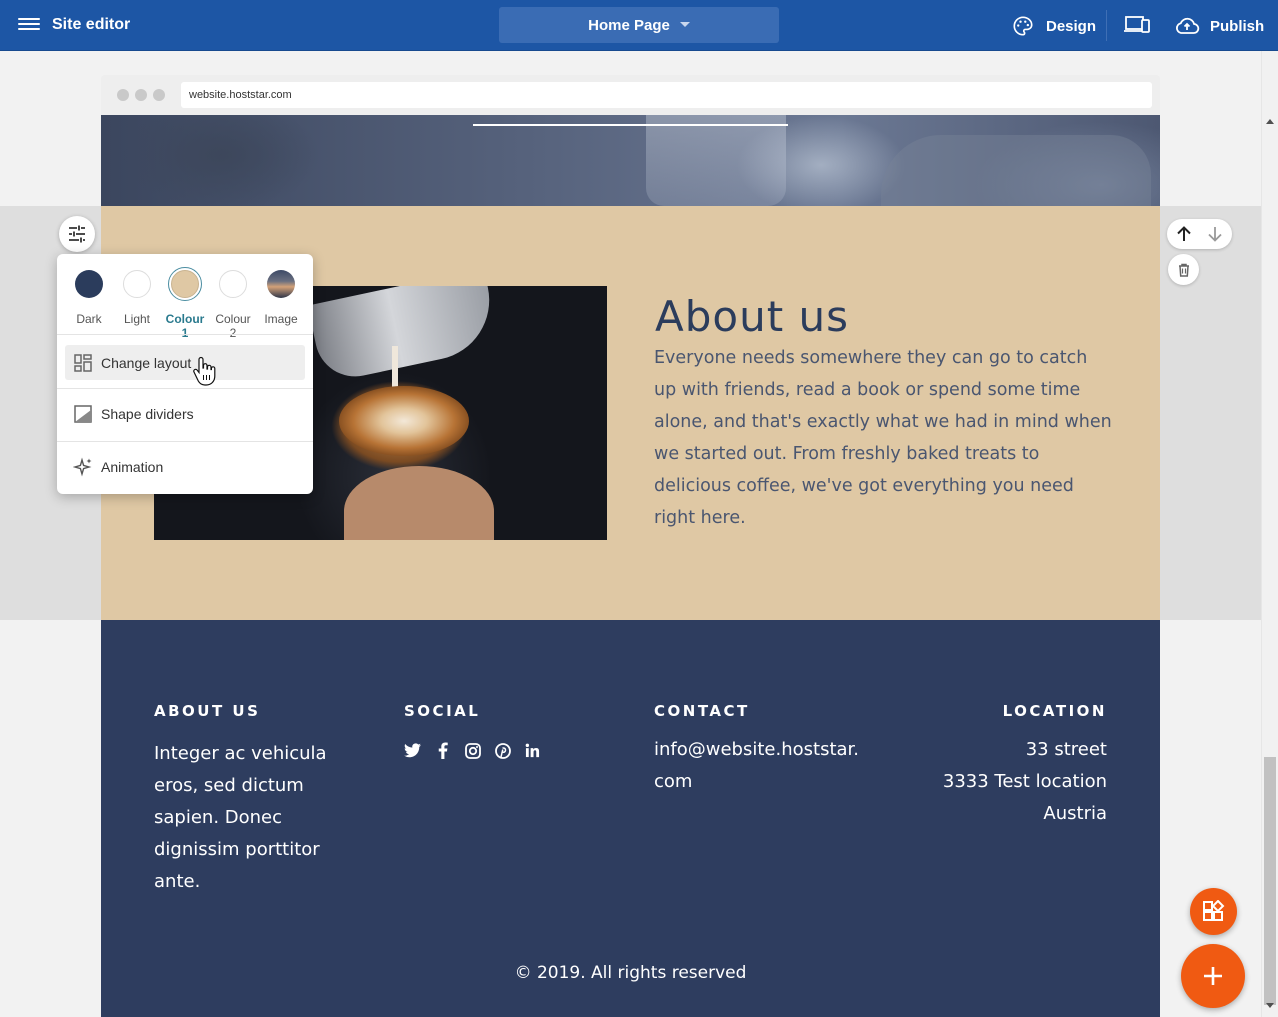  What do you see at coordinates (684, 24) in the screenshot?
I see `caret-down-icon` at bounding box center [684, 24].